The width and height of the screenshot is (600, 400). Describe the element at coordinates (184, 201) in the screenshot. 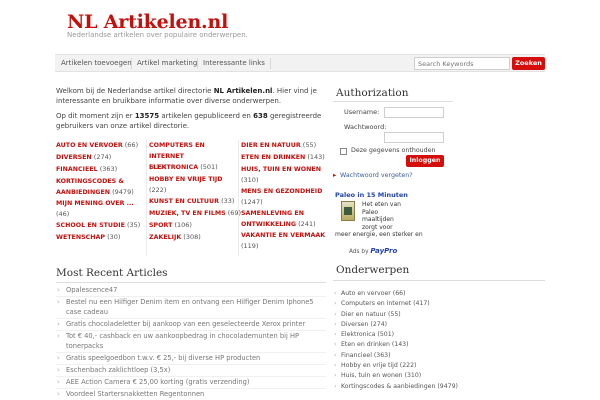

I see `category-link: KUNST EN CULTUUR` at that location.